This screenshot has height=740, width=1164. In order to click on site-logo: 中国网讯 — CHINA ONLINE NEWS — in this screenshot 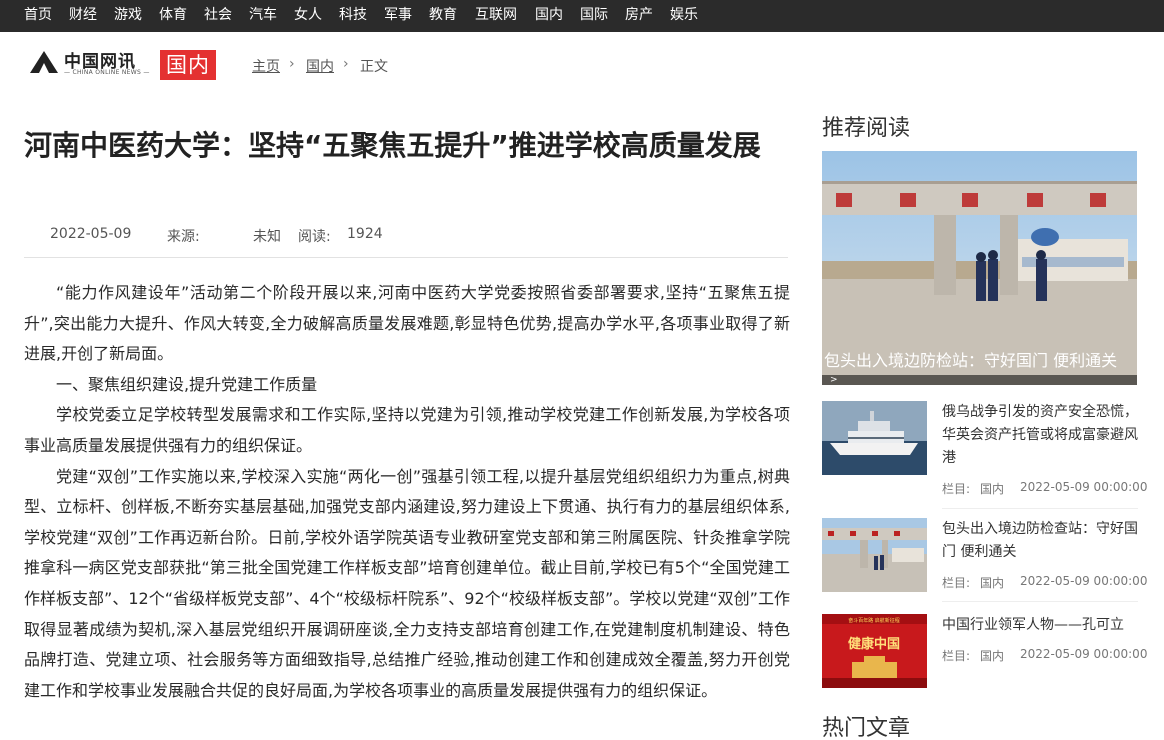, I will do `click(93, 65)`.